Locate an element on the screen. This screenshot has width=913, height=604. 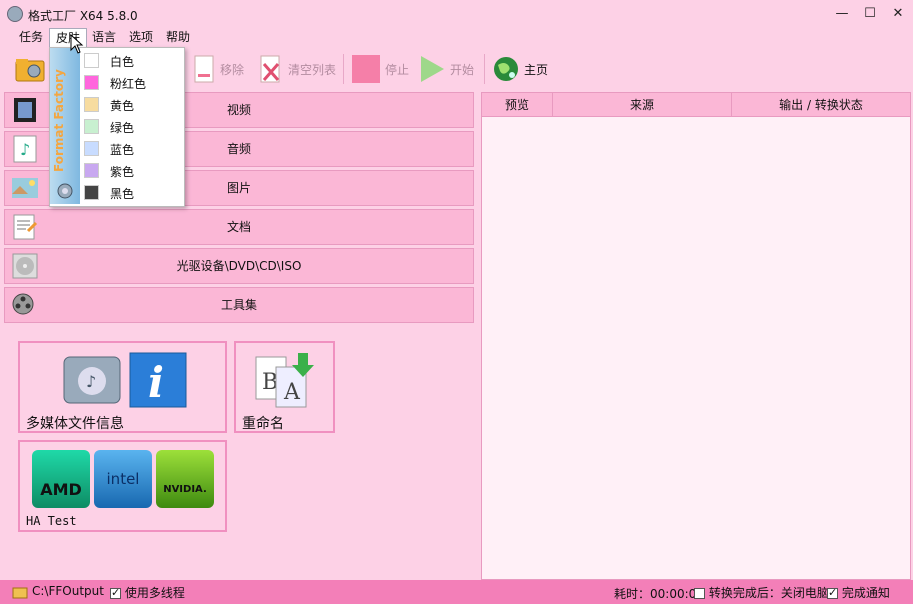
remove-label: 移除 is located at coordinates (232, 69).